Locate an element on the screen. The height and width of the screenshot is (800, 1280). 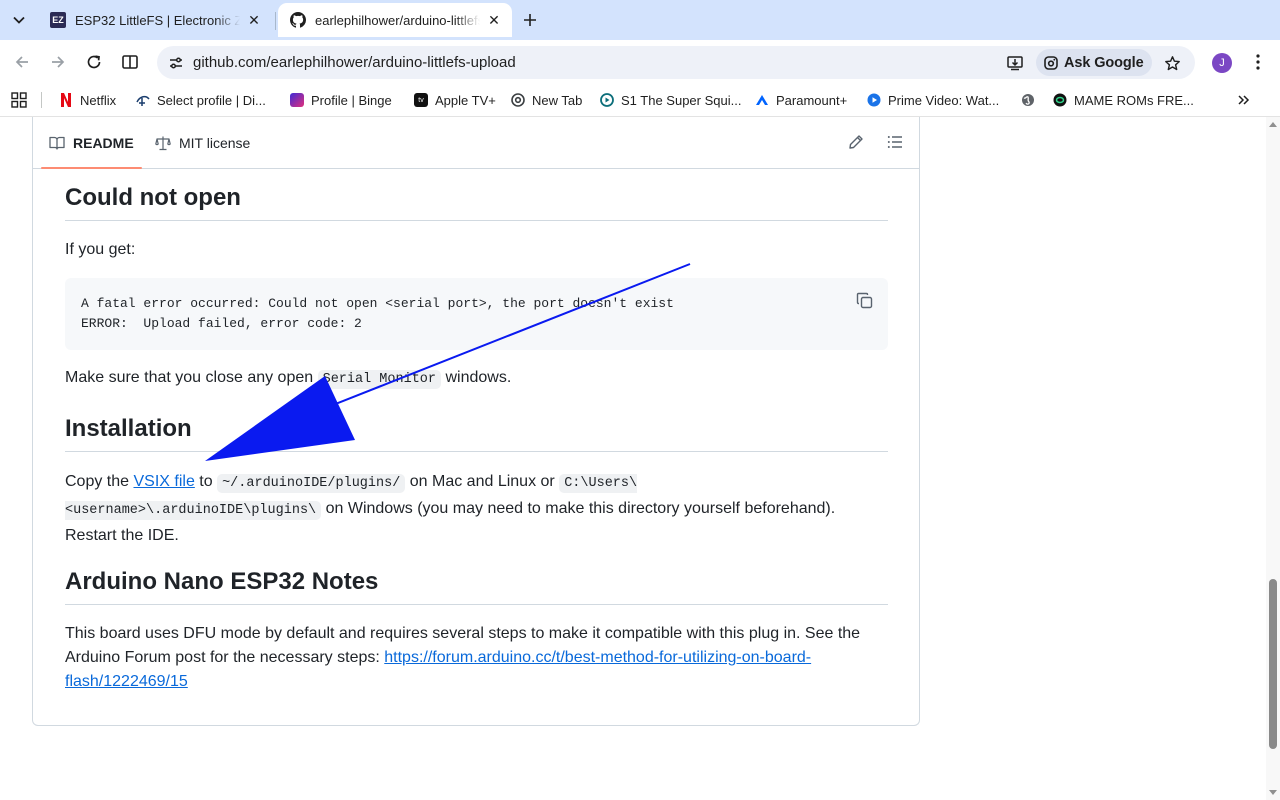
bookmark-globe is located at coordinates (1031, 100).